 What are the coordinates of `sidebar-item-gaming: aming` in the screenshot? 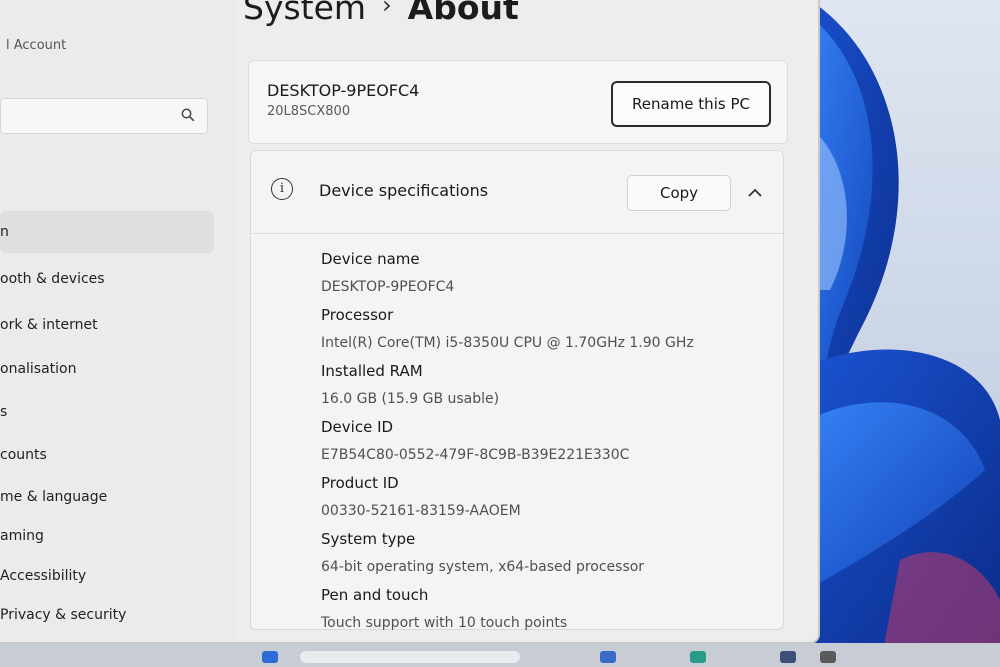 It's located at (22, 536).